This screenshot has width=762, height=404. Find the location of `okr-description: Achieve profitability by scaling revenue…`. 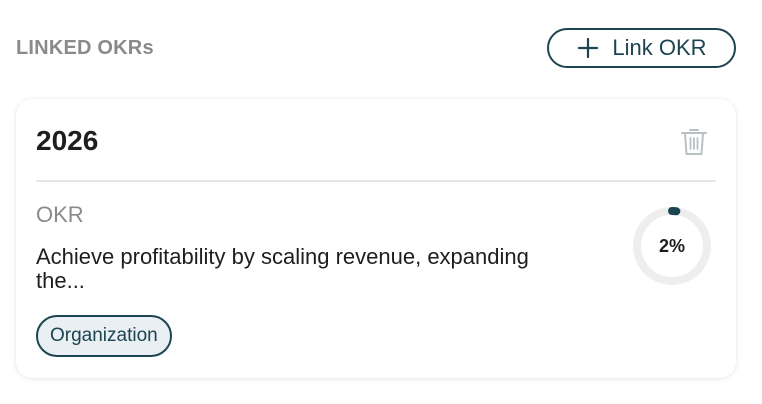

okr-description: Achieve profitability by scaling revenue… is located at coordinates (296, 269).